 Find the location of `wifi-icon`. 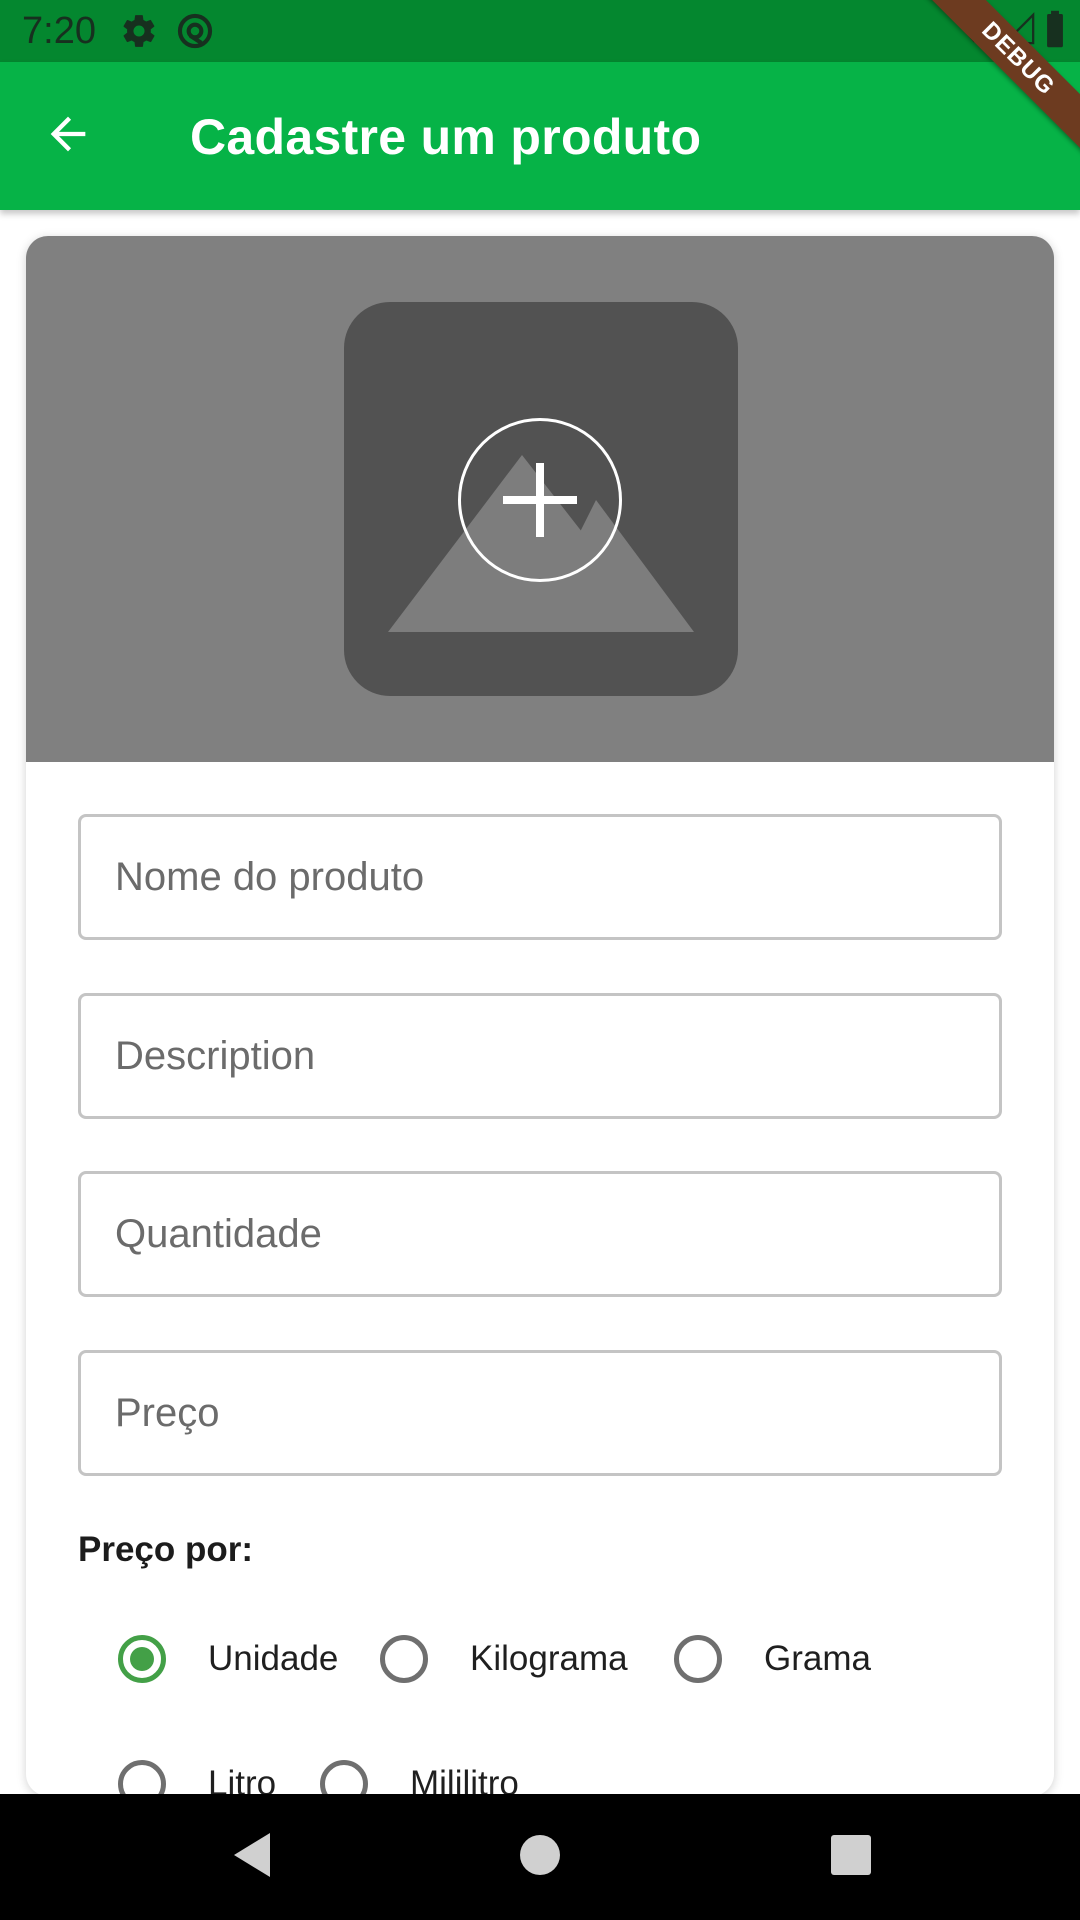

wifi-icon is located at coordinates (974, 31).